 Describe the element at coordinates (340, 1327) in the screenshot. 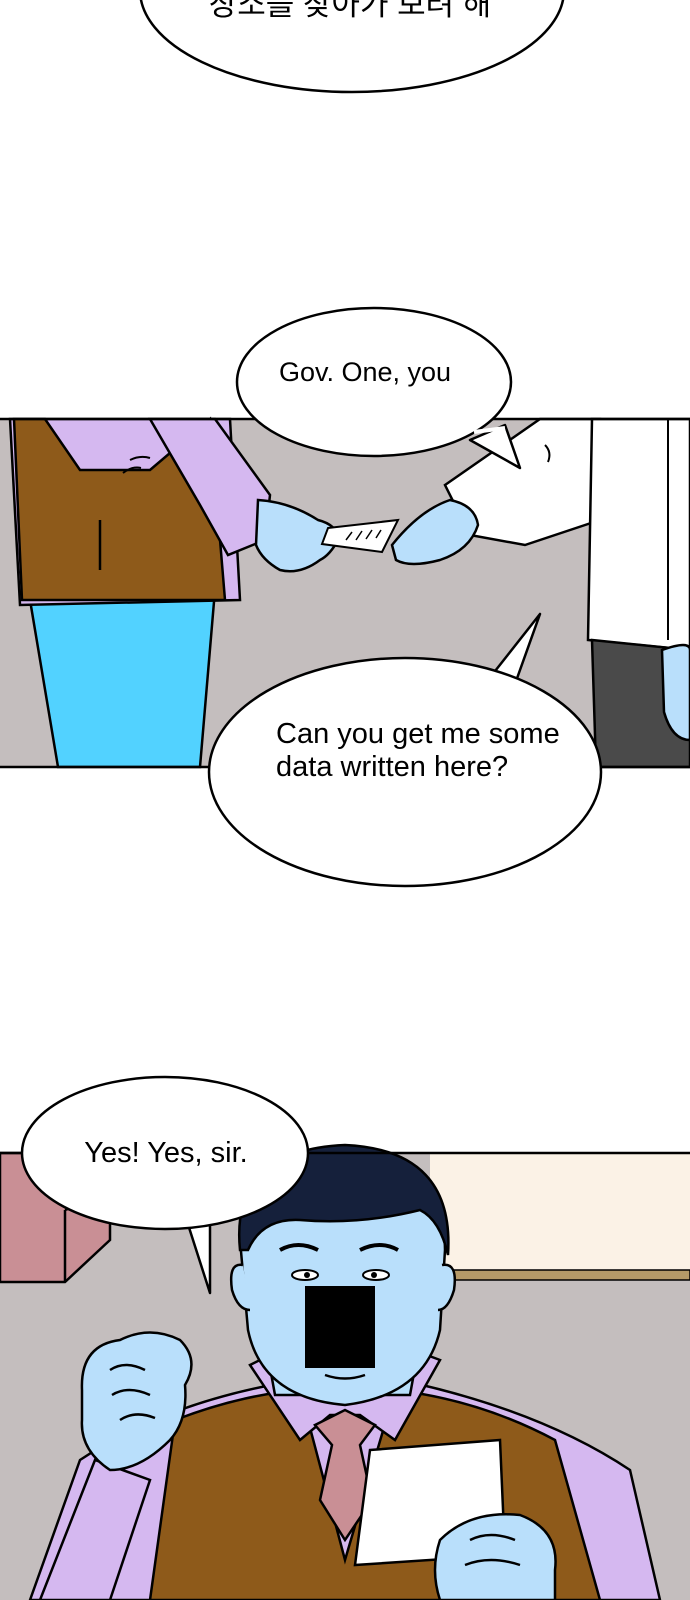

I see `censor-block` at that location.